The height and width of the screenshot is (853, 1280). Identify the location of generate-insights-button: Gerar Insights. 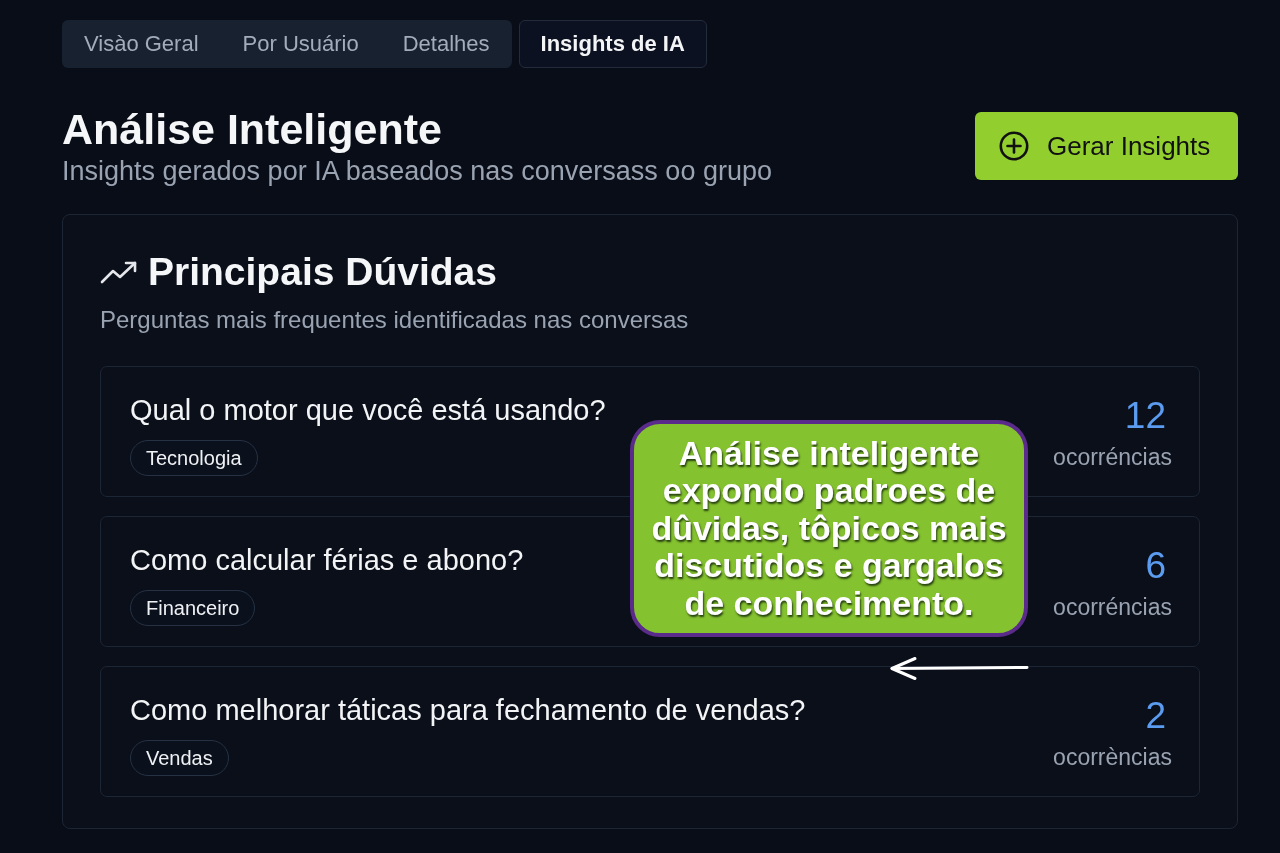
(1106, 146).